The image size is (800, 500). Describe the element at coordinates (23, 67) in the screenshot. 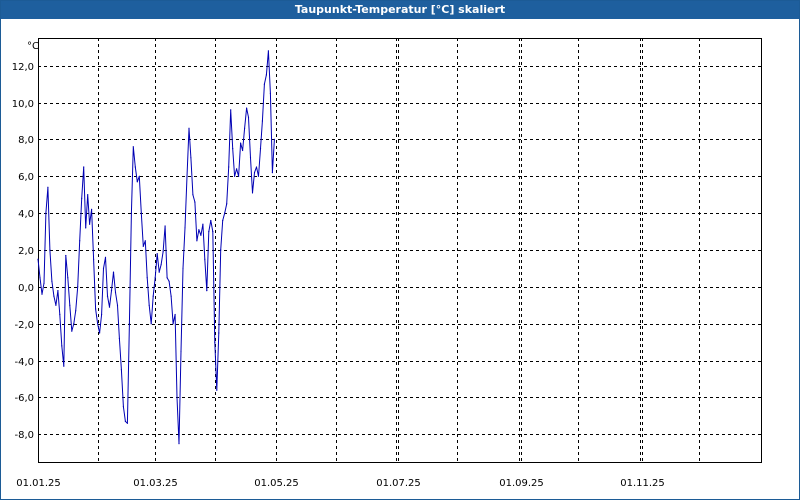

I see `y-tick-label: 12,0` at that location.